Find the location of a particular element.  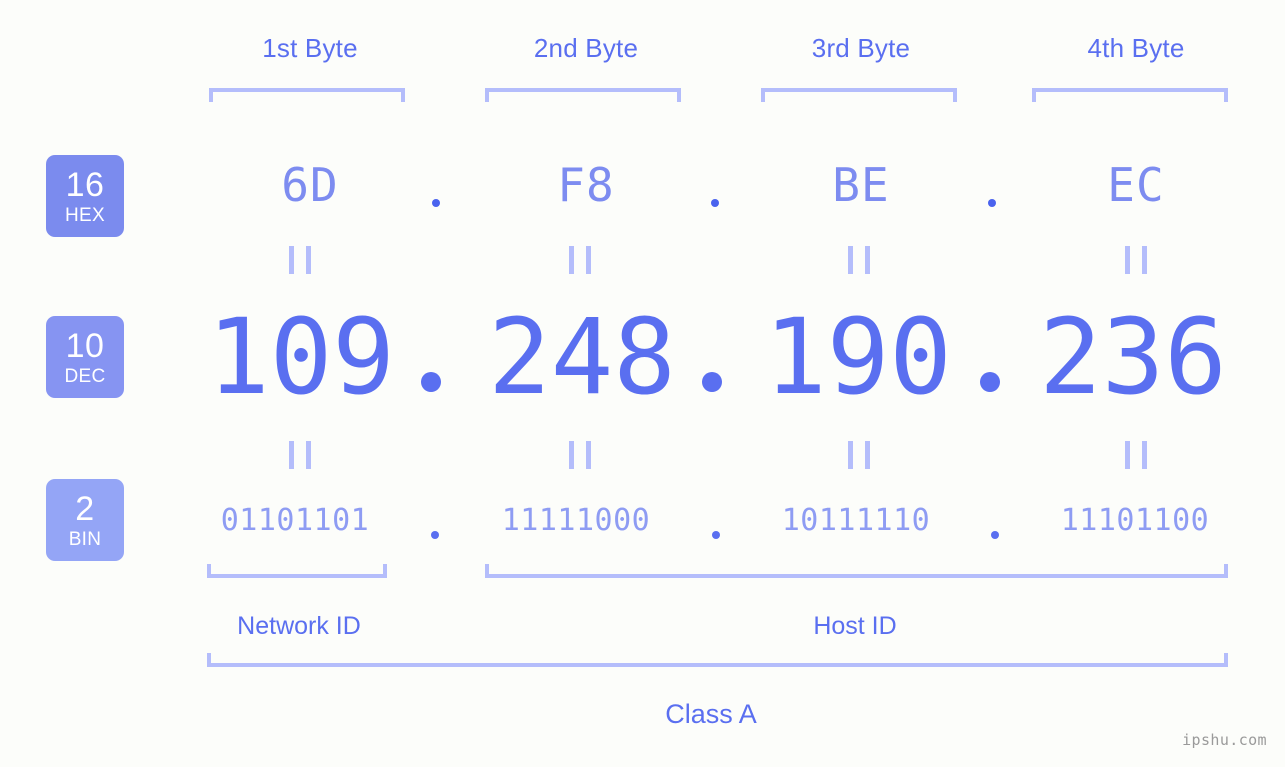

base-badge-bin-number: 2 is located at coordinates (85, 508).